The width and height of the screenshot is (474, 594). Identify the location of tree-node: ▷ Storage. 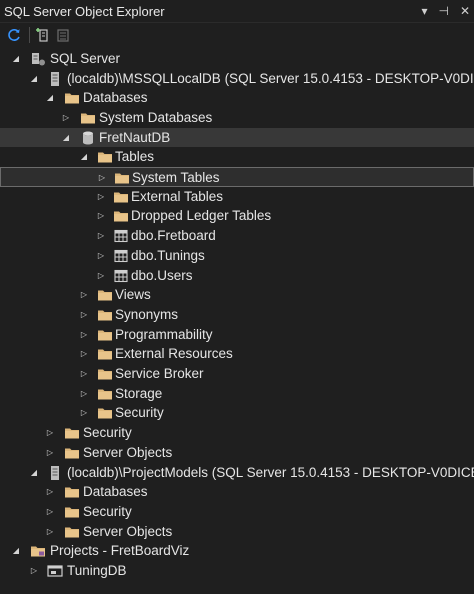
(237, 394).